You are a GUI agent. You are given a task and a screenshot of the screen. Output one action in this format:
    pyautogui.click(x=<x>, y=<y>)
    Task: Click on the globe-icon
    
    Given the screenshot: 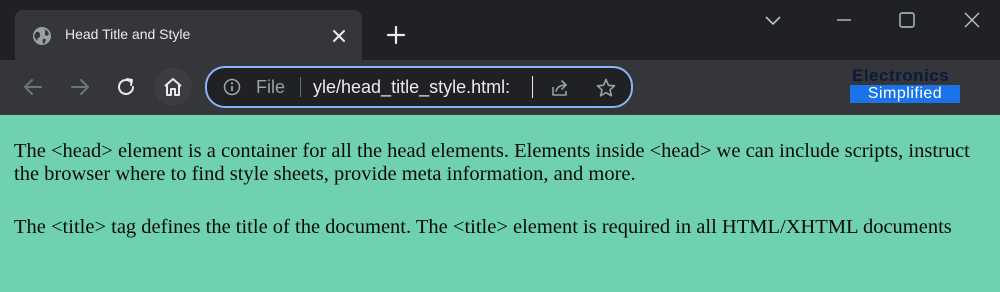 What is the action you would take?
    pyautogui.click(x=42, y=36)
    